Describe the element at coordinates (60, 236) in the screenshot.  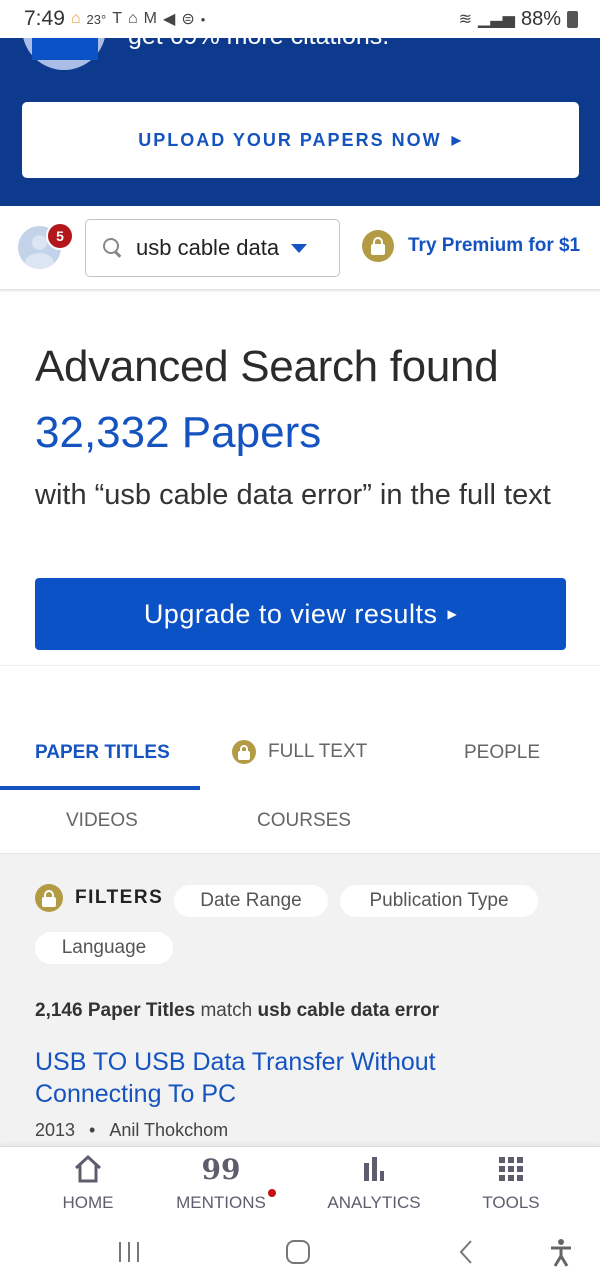
I see `notification-badge: 5` at that location.